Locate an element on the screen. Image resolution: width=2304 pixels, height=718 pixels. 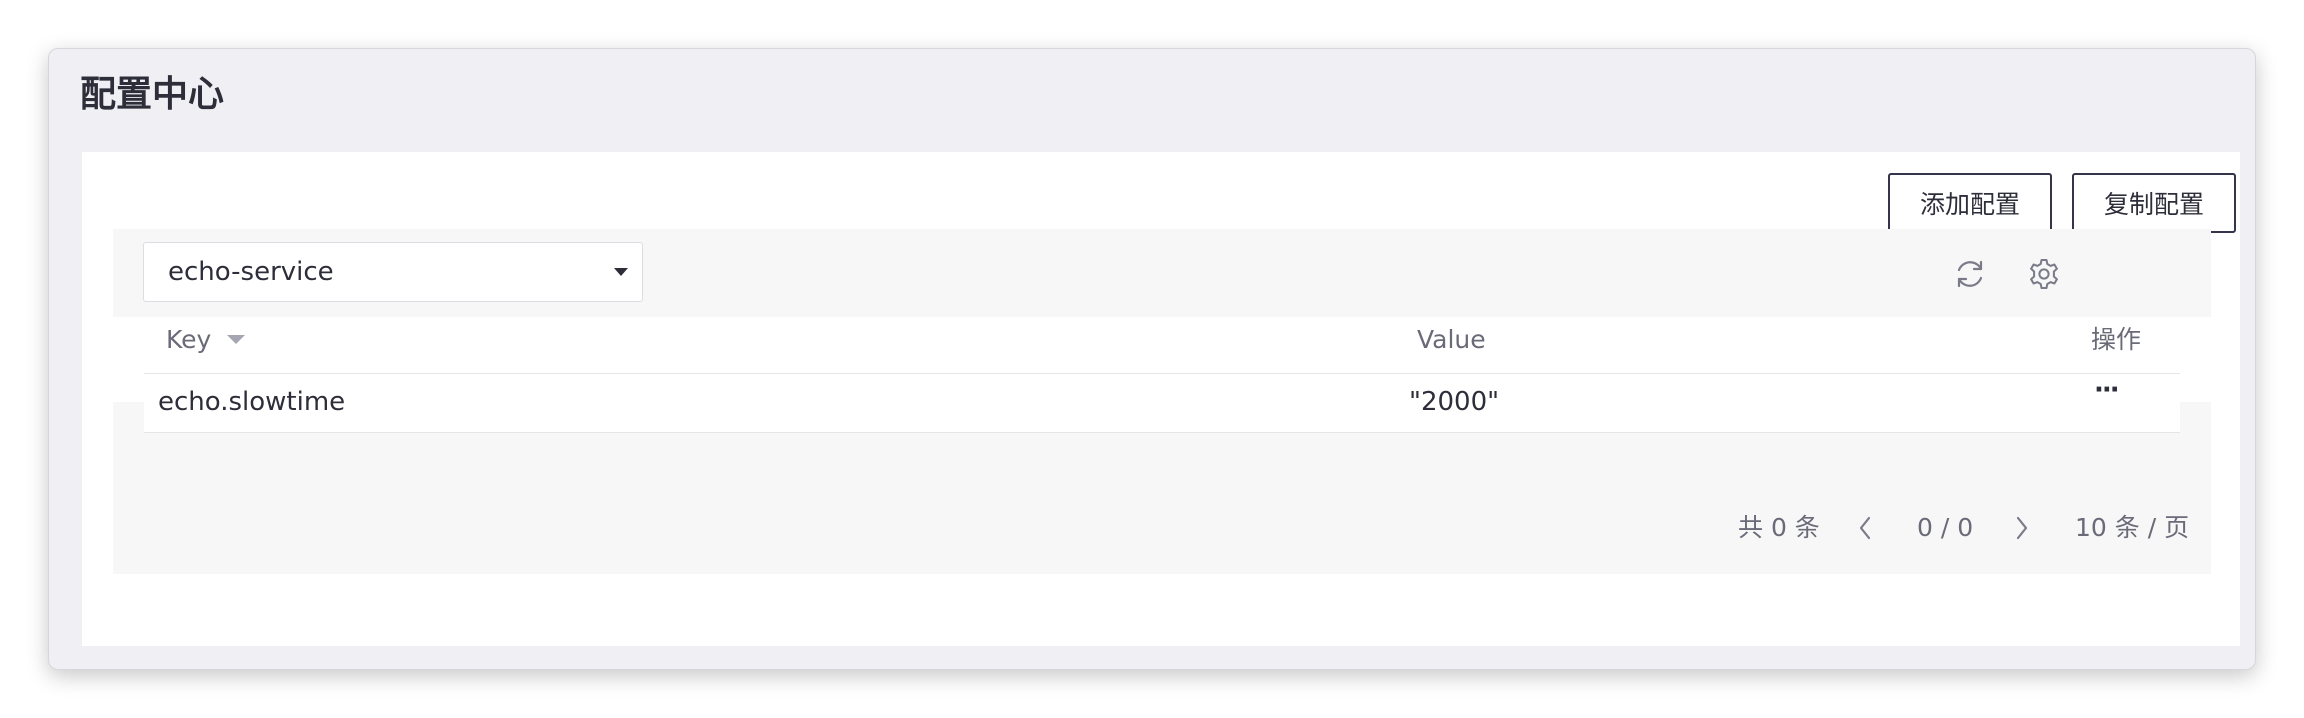
column-header-key-label: Key is located at coordinates (189, 339).